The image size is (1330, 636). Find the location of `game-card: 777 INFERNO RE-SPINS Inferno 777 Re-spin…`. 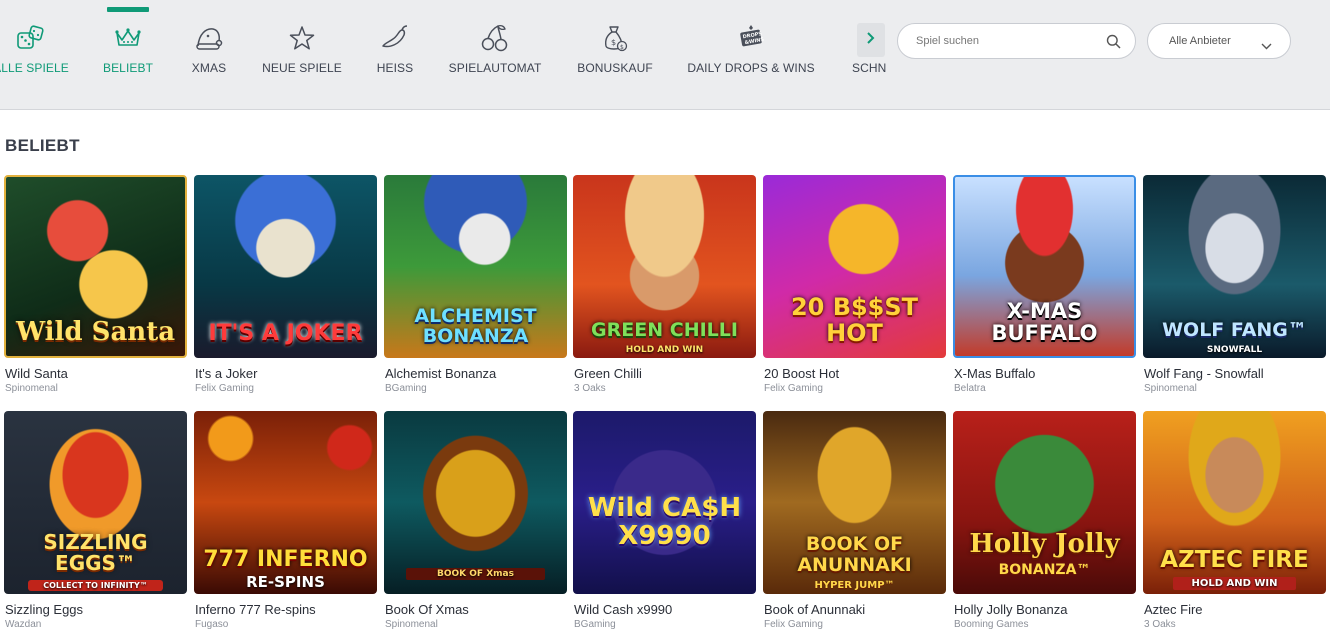

game-card: 777 INFERNO RE-SPINS Inferno 777 Re-spin… is located at coordinates (285, 523).